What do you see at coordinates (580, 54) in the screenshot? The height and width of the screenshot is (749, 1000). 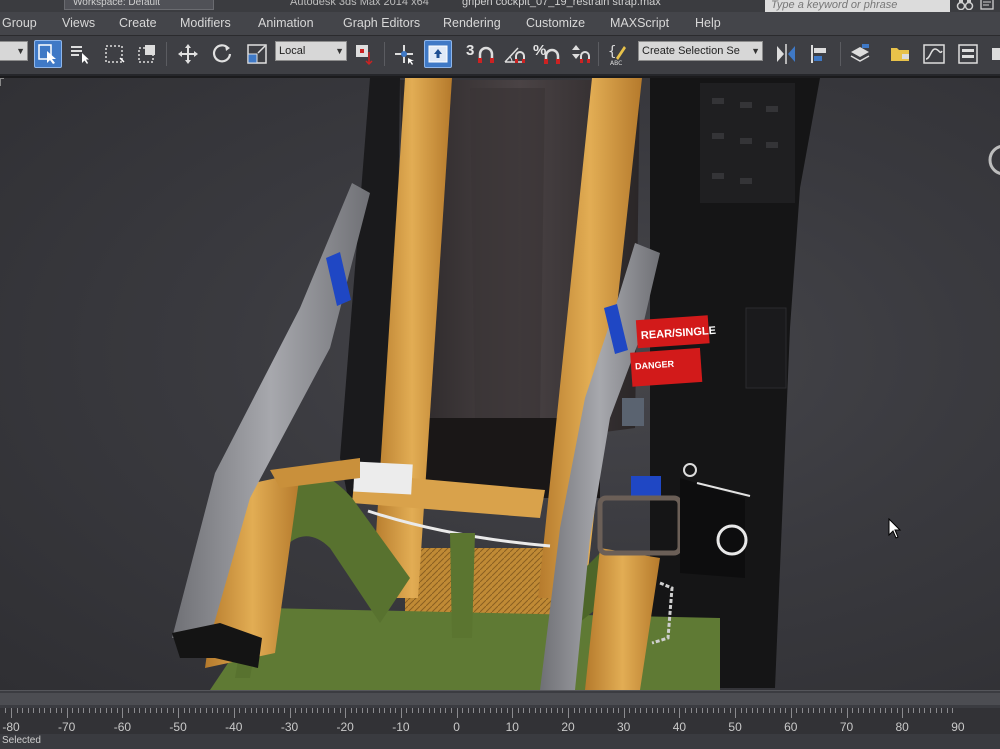 I see `spinner-snap-icon` at bounding box center [580, 54].